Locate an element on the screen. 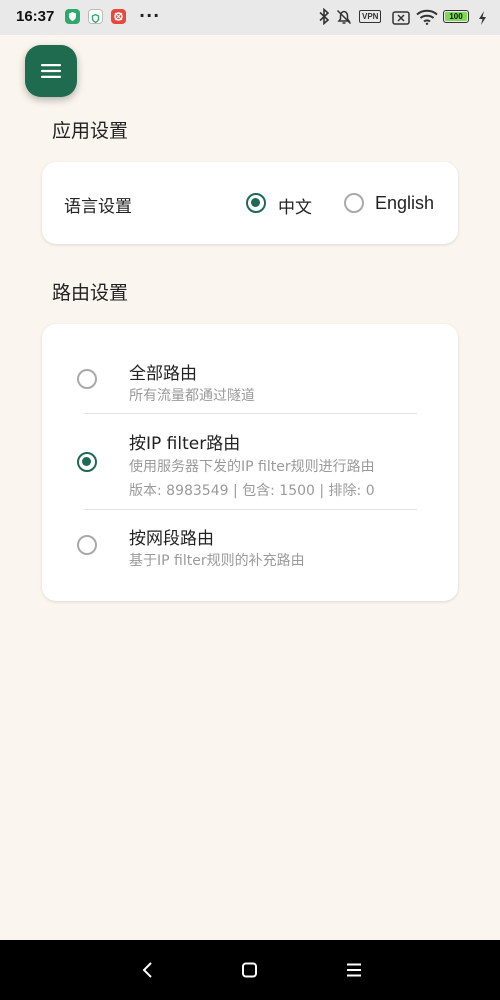 The width and height of the screenshot is (500, 1000). language-label: 语言设置 is located at coordinates (98, 207).